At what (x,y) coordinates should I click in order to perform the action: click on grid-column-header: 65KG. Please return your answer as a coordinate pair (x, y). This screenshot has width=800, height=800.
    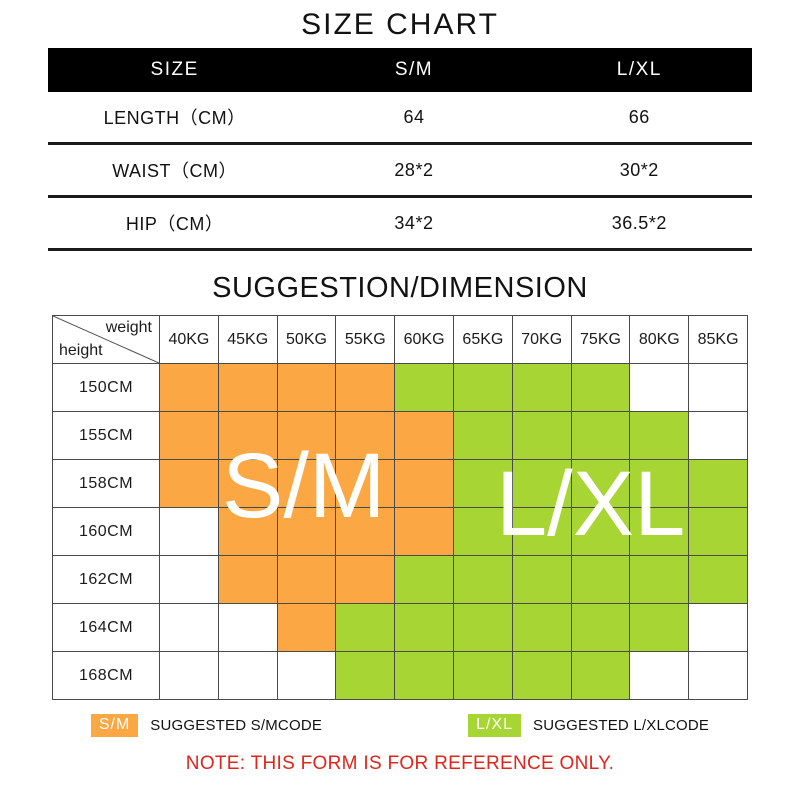
    Looking at the image, I should click on (482, 339).